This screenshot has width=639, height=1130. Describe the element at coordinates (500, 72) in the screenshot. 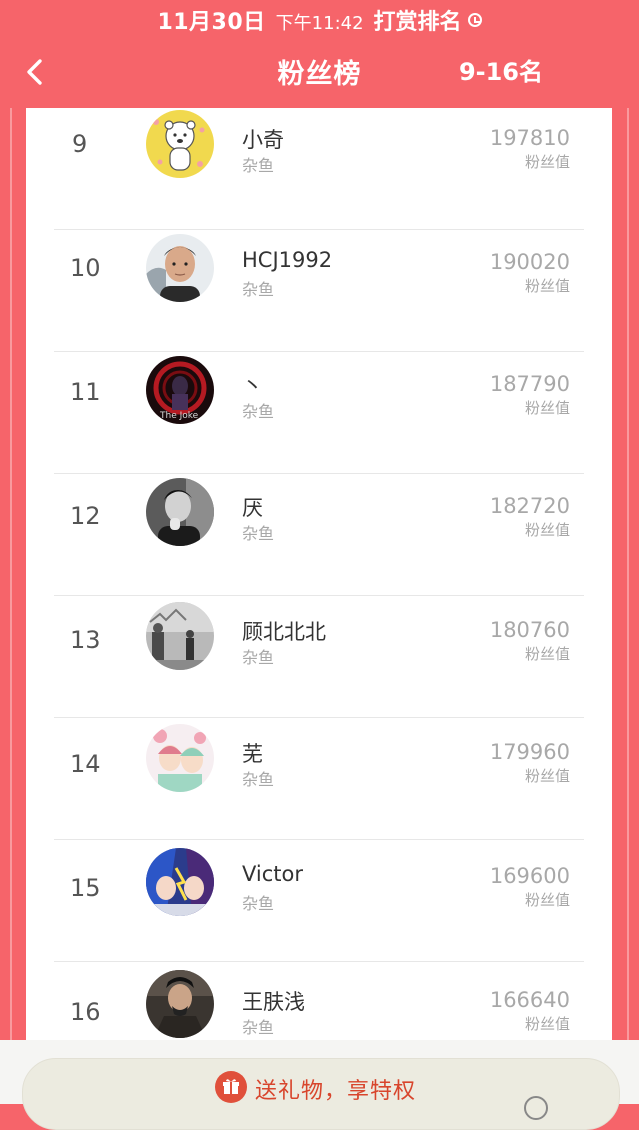

I see `rank-range-label: 9-16名` at that location.